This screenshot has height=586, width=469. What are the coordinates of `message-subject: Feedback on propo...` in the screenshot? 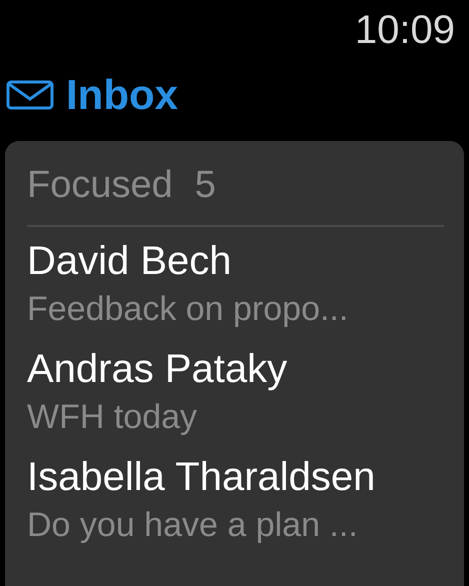 It's located at (187, 309).